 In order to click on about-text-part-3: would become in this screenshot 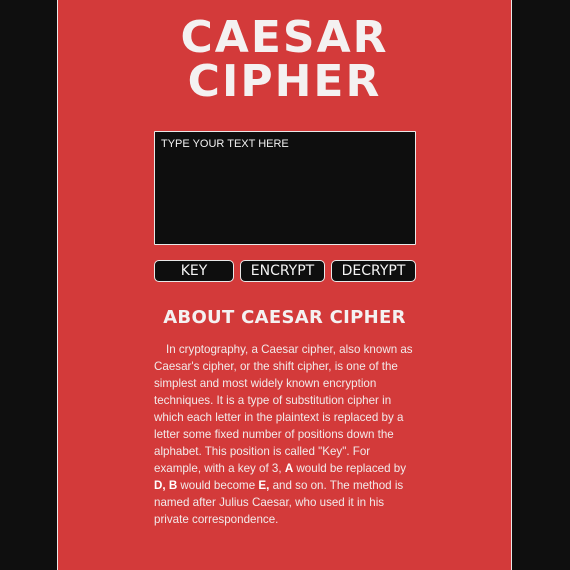, I will do `click(218, 485)`.